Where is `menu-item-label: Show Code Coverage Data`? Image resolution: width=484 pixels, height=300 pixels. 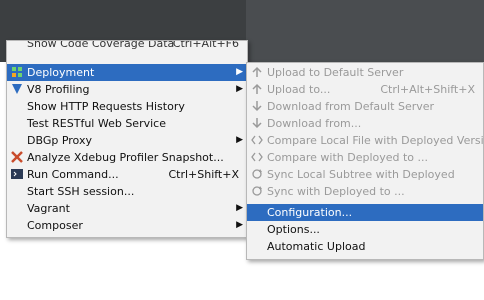
menu-item-label: Show Code Coverage Data is located at coordinates (101, 45).